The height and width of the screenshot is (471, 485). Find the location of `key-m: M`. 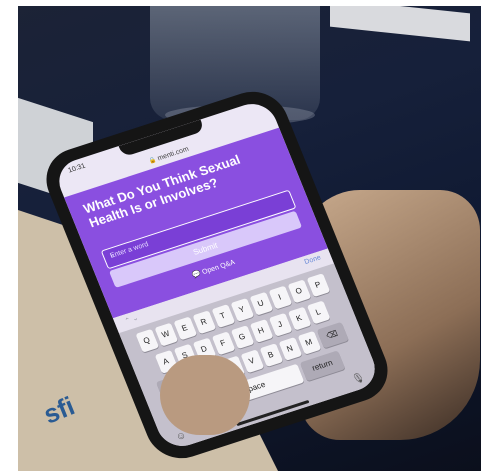

key-m: M is located at coordinates (309, 342).